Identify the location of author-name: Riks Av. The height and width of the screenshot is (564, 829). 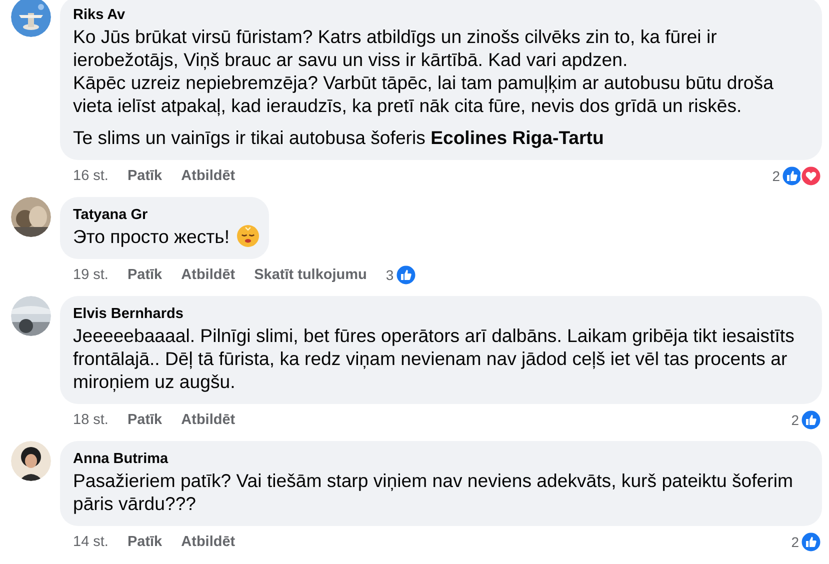
(442, 15).